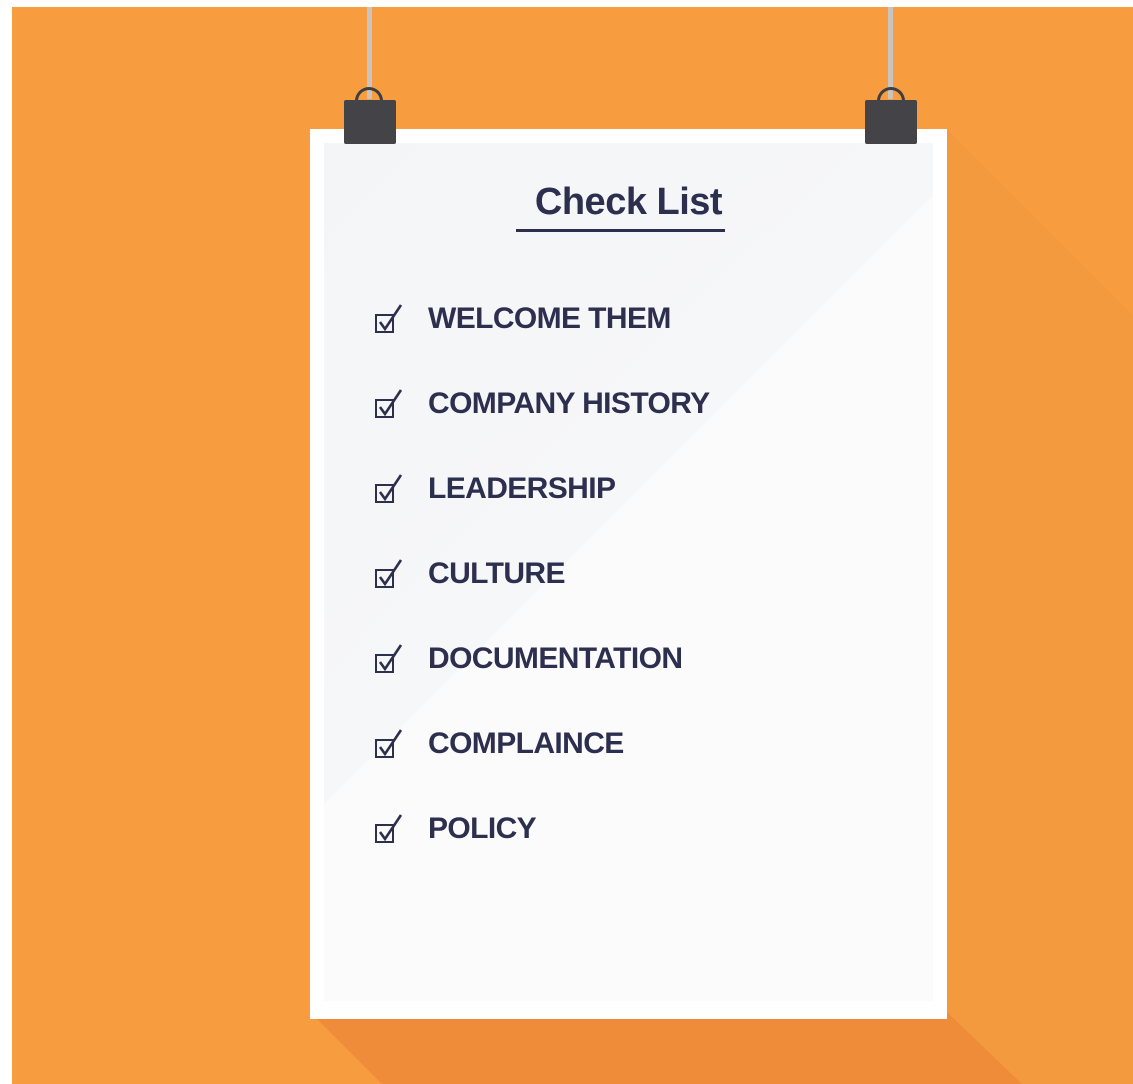  Describe the element at coordinates (369, 53) in the screenshot. I see `hanging-string-left` at that location.